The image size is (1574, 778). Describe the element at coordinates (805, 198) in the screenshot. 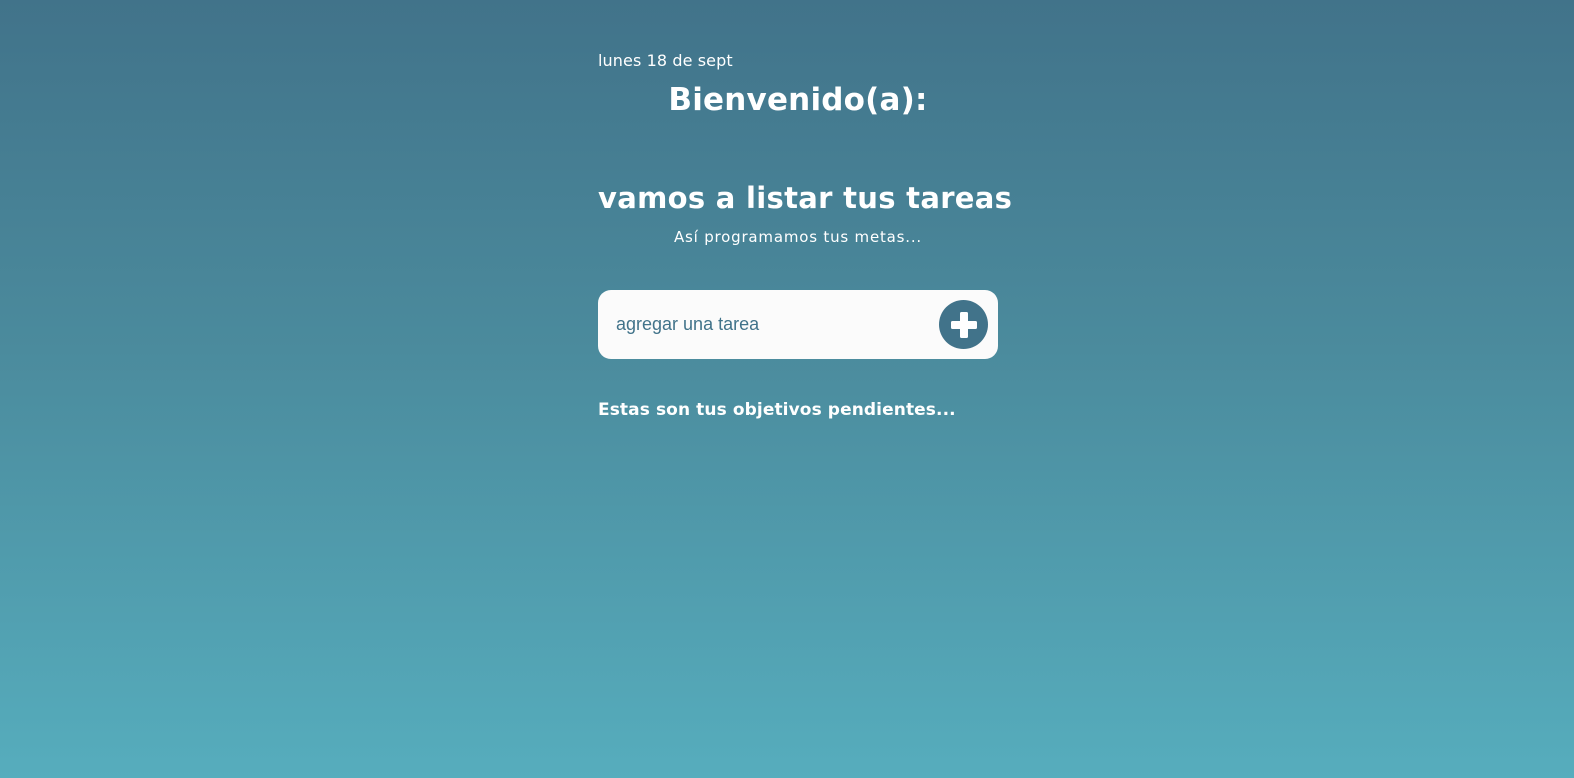

I see `intro-headline: vamos a listar tus tareas` at that location.